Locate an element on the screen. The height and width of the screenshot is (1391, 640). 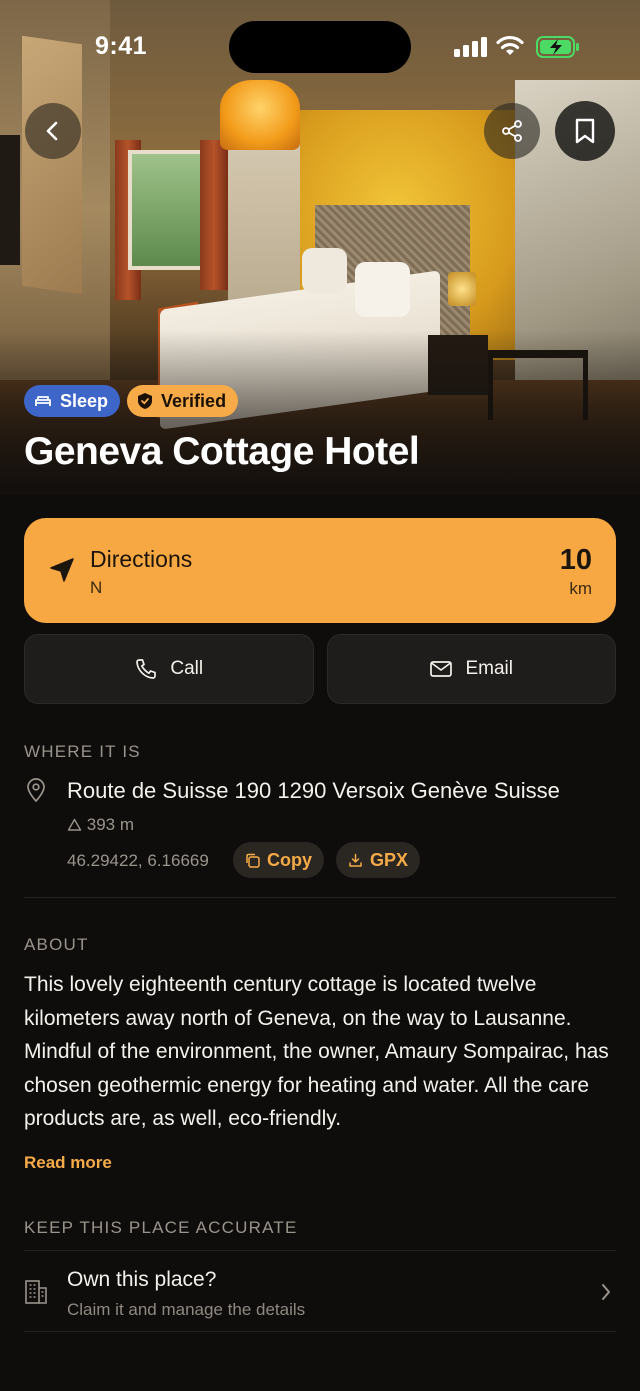
elevation: 393 m is located at coordinates (100, 825).